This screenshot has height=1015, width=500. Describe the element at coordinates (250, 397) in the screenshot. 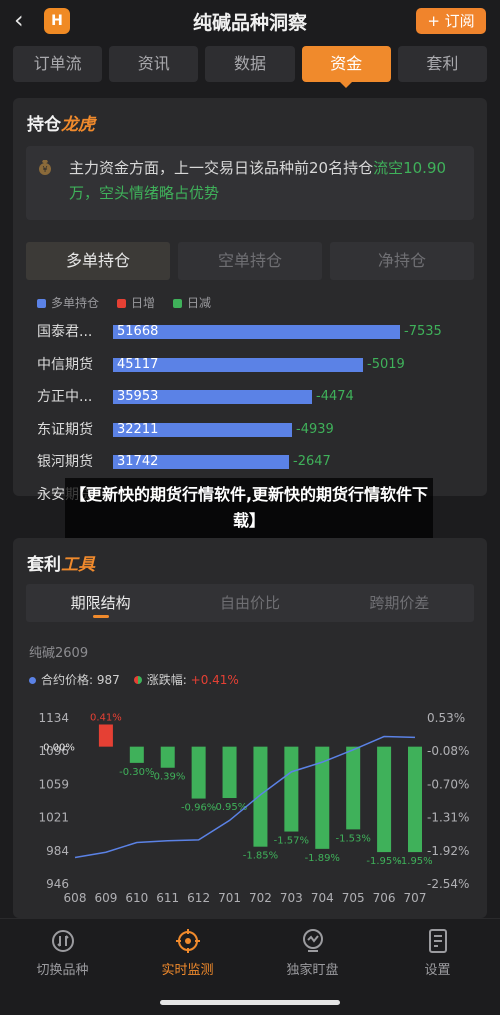

I see `position-row: 方正中... 35953 -4474` at that location.